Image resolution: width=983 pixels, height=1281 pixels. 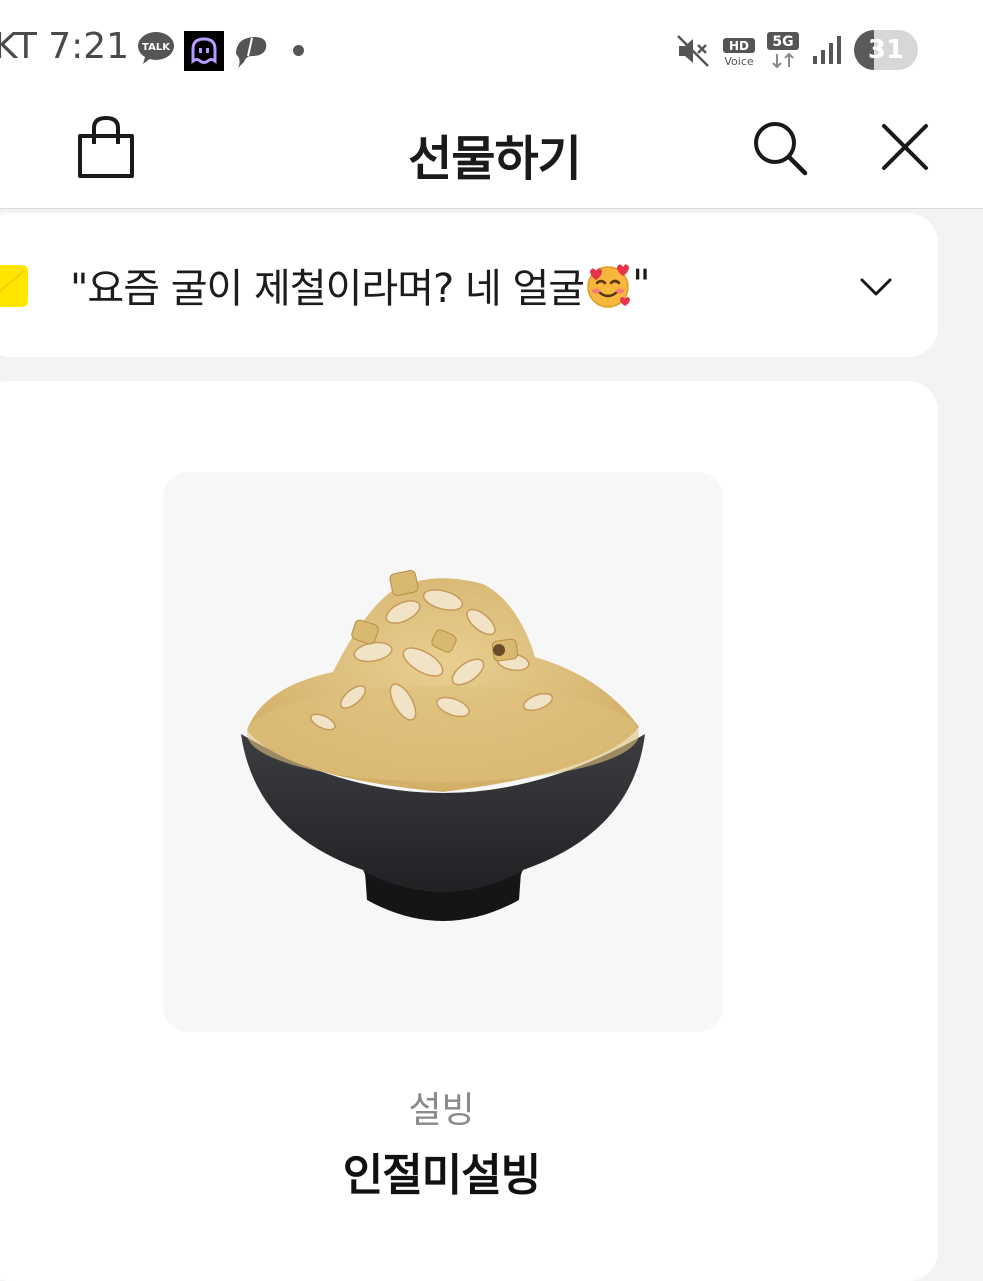 I want to click on svg-text: 5G, so click(x=782, y=42).